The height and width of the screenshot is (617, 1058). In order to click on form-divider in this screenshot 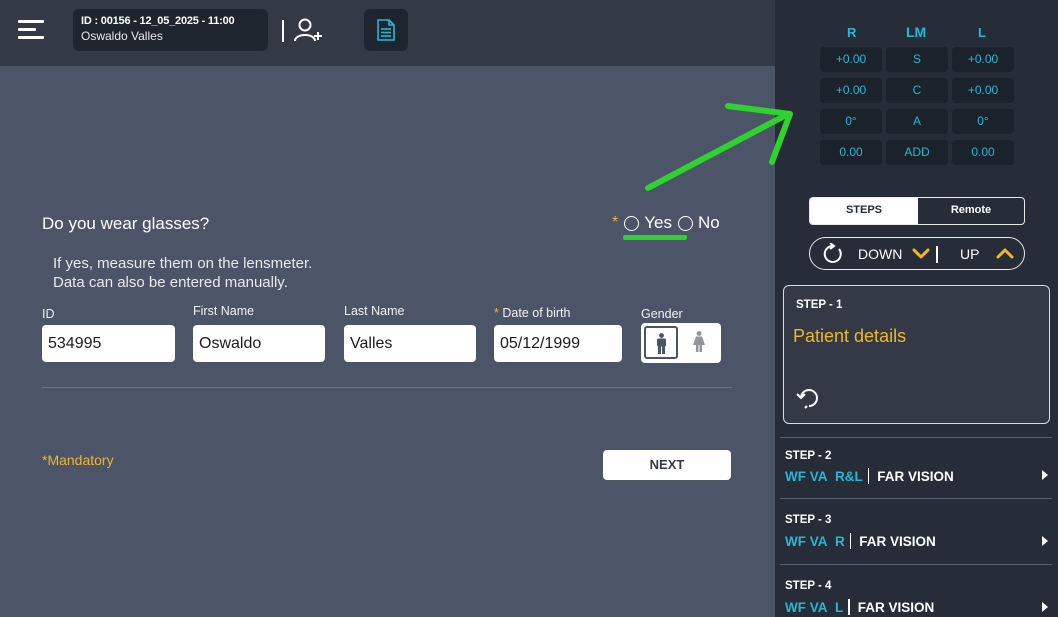, I will do `click(387, 387)`.